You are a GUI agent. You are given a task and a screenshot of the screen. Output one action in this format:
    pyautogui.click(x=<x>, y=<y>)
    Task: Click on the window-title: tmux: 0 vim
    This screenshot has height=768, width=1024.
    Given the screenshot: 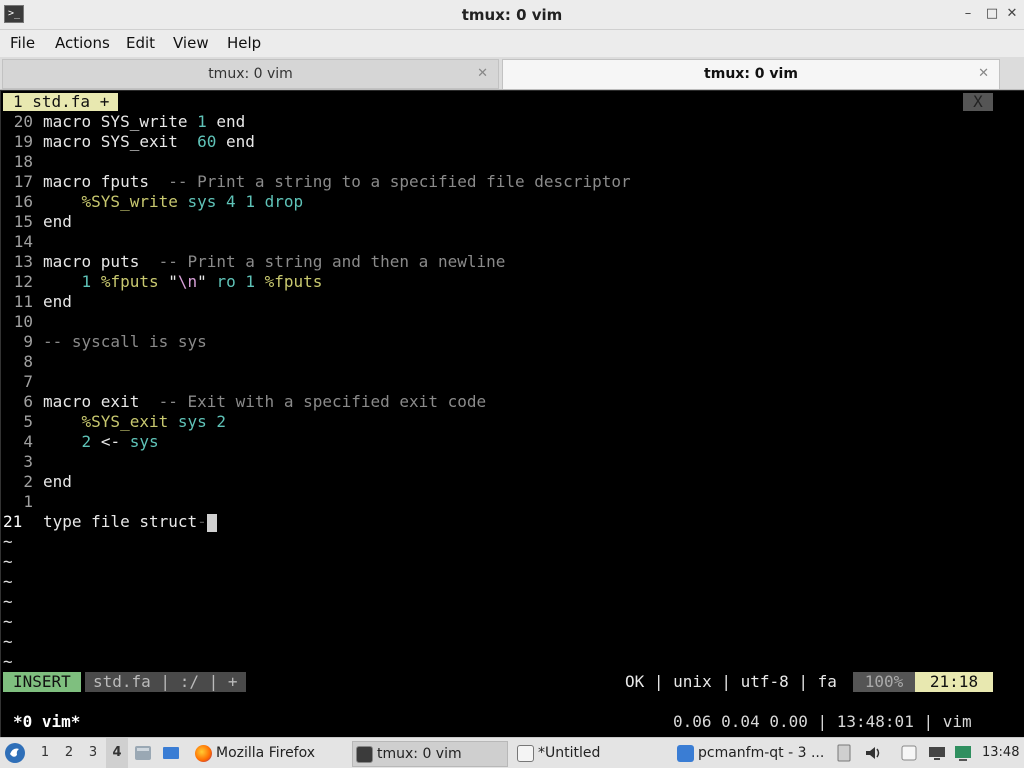 What is the action you would take?
    pyautogui.click(x=512, y=15)
    